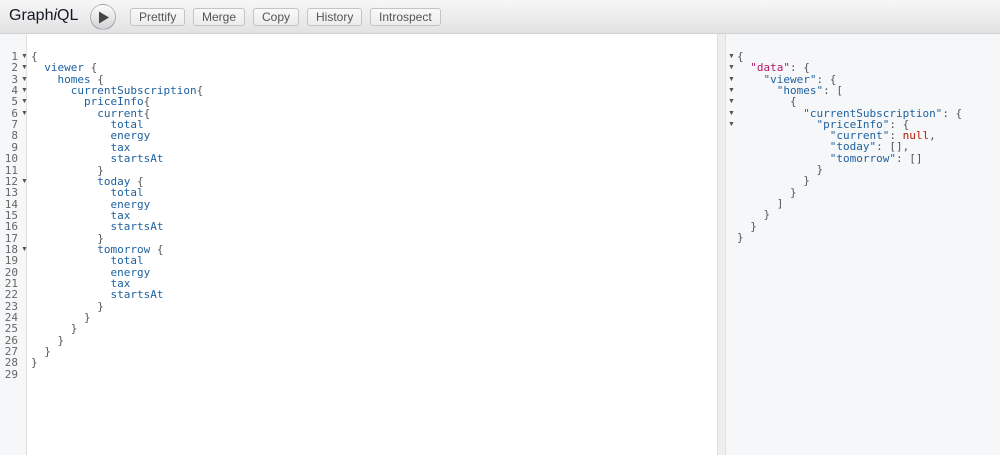  I want to click on result-line: }, so click(740, 237).